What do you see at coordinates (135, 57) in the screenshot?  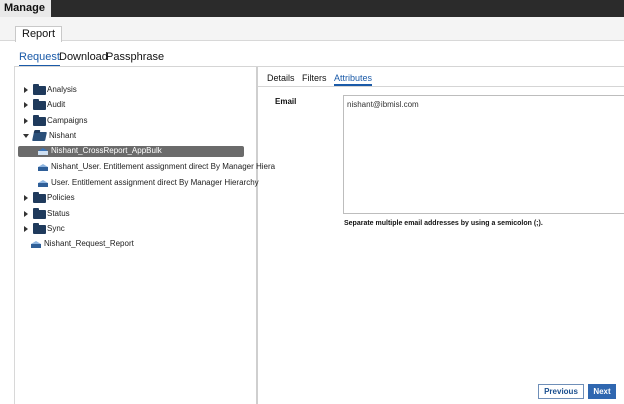 I see `tab-passphrase: Passphrase` at bounding box center [135, 57].